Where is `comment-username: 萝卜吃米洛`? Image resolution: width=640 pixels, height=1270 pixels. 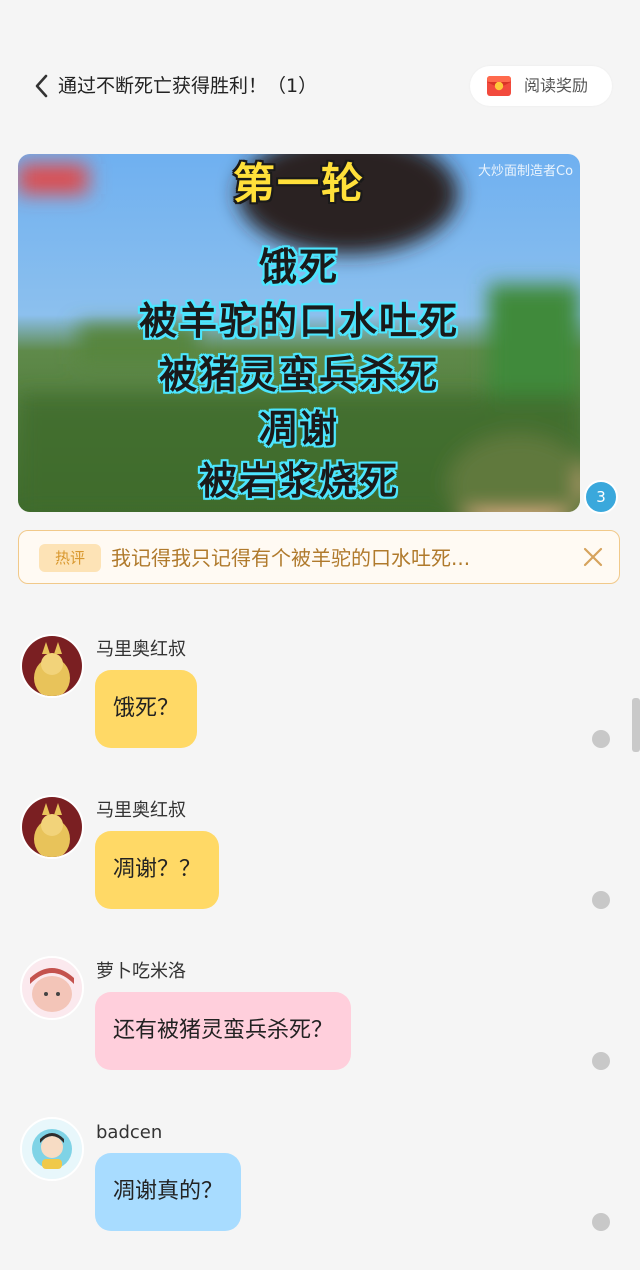 comment-username: 萝卜吃米洛 is located at coordinates (141, 971).